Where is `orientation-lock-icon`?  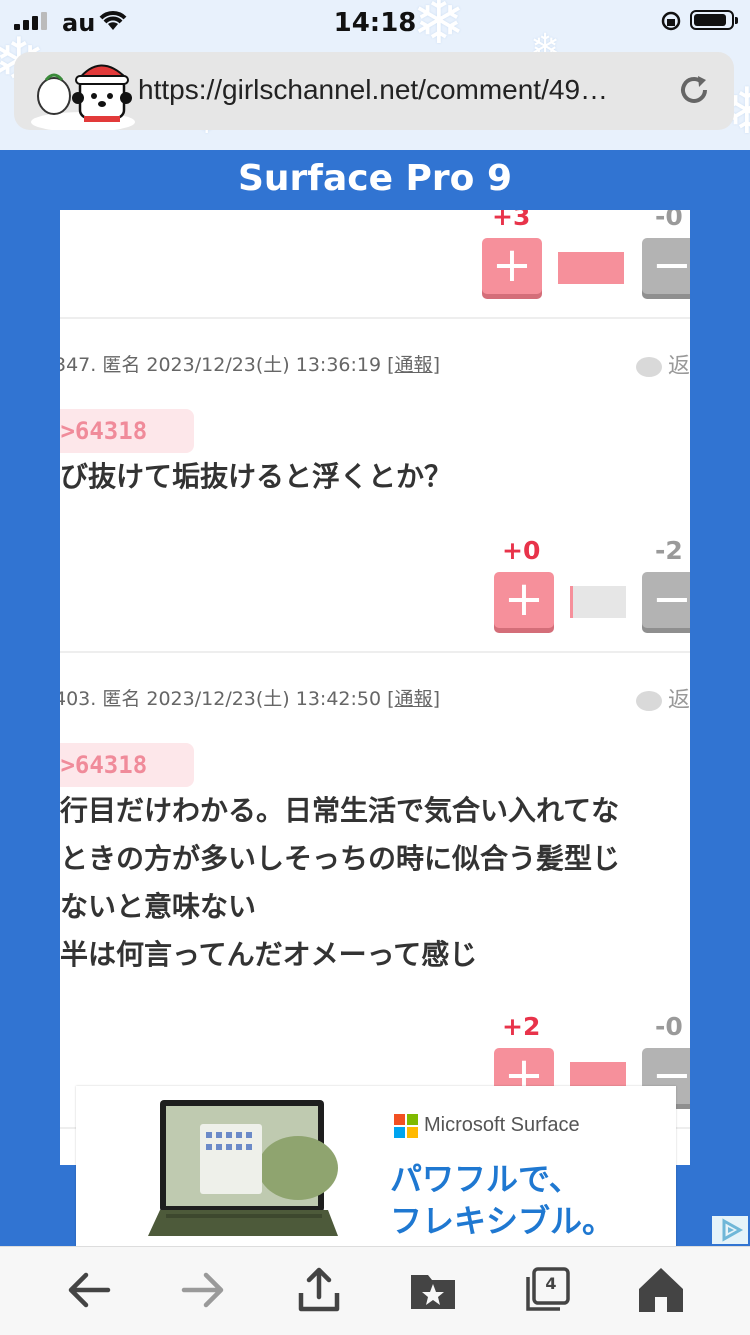
orientation-lock-icon is located at coordinates (671, 21).